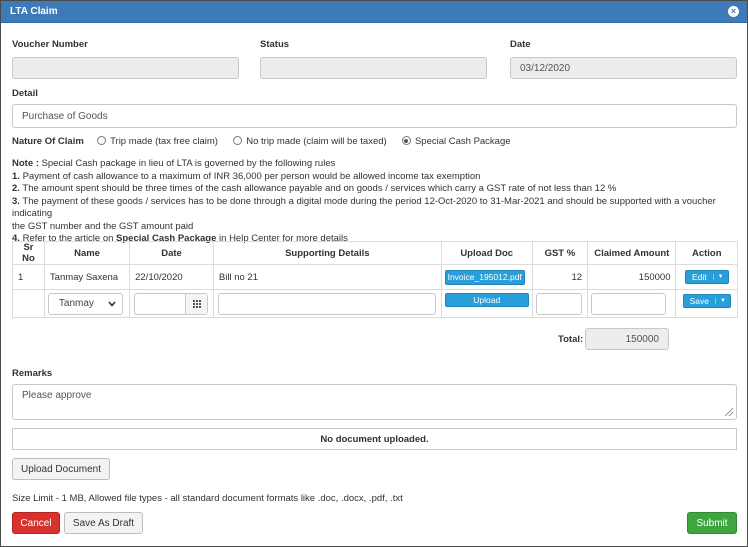  What do you see at coordinates (327, 253) in the screenshot?
I see `col-supporting-details: Supporting Details` at bounding box center [327, 253].